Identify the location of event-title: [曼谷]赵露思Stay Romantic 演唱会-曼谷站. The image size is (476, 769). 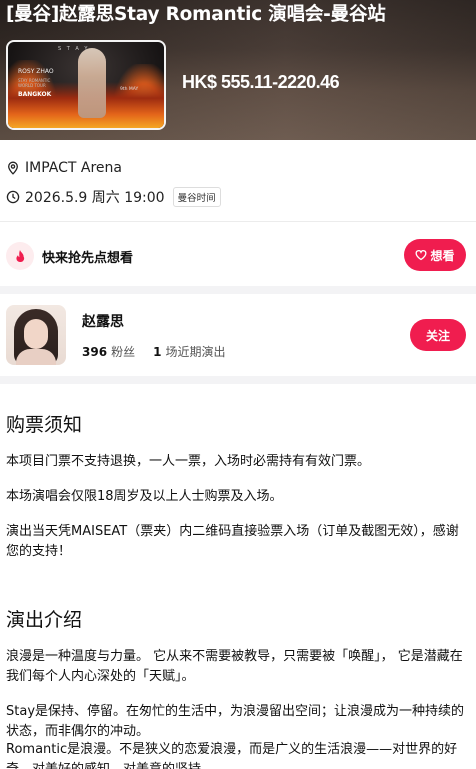
(196, 14).